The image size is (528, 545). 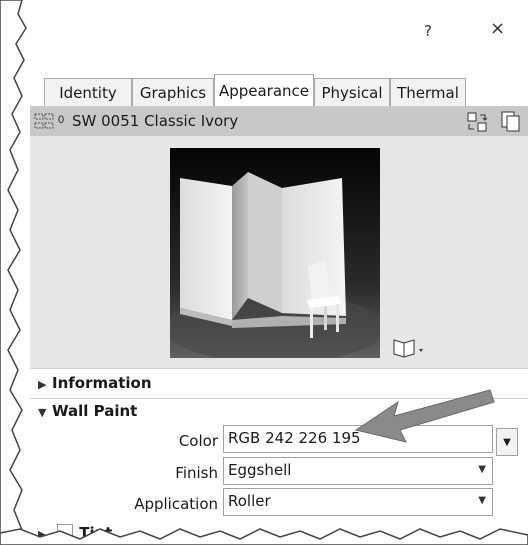 What do you see at coordinates (249, 501) in the screenshot?
I see `application-value: Roller` at bounding box center [249, 501].